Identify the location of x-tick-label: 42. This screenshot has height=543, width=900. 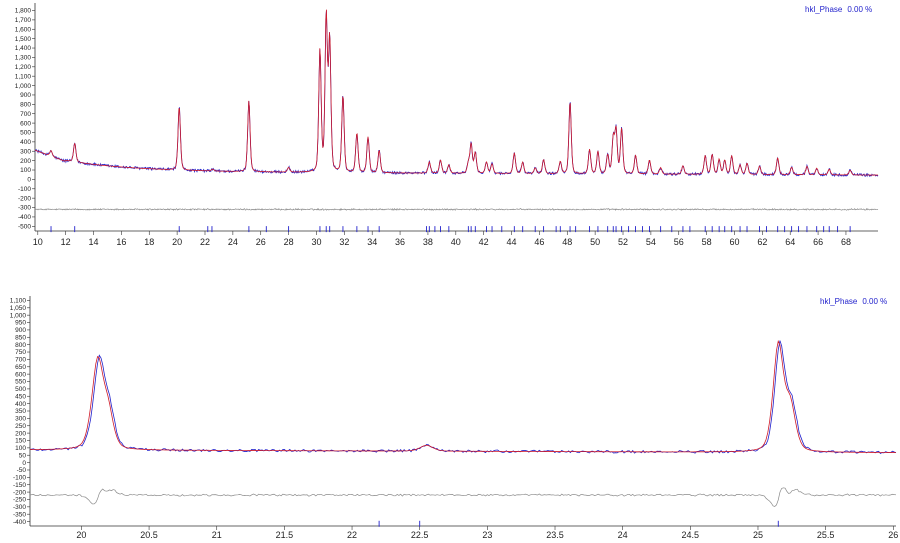
(484, 242).